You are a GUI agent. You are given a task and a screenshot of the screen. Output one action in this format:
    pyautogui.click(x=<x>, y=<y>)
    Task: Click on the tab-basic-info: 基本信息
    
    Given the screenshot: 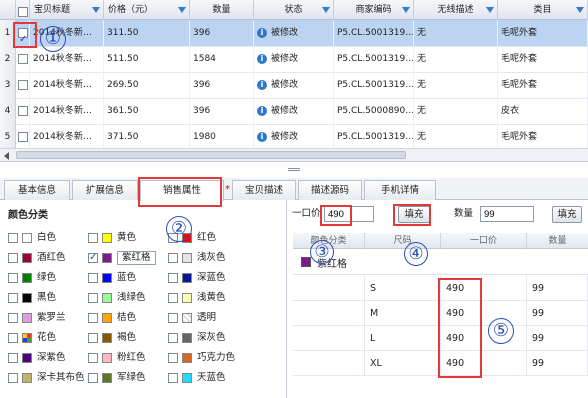 What is the action you would take?
    pyautogui.click(x=37, y=190)
    